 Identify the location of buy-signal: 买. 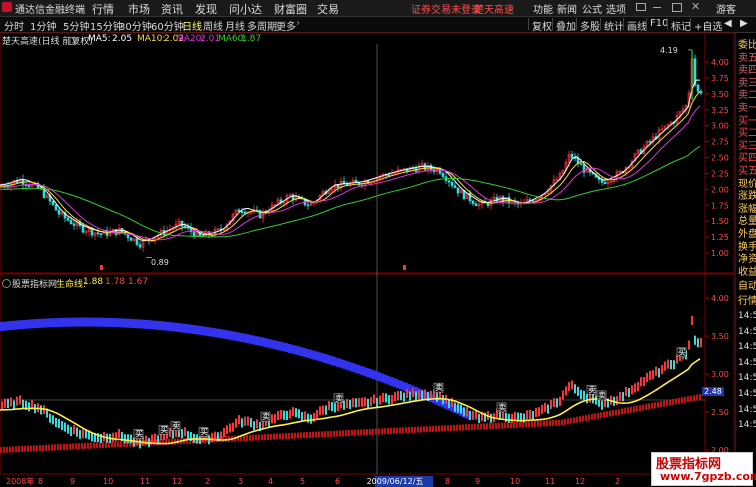
(139, 434).